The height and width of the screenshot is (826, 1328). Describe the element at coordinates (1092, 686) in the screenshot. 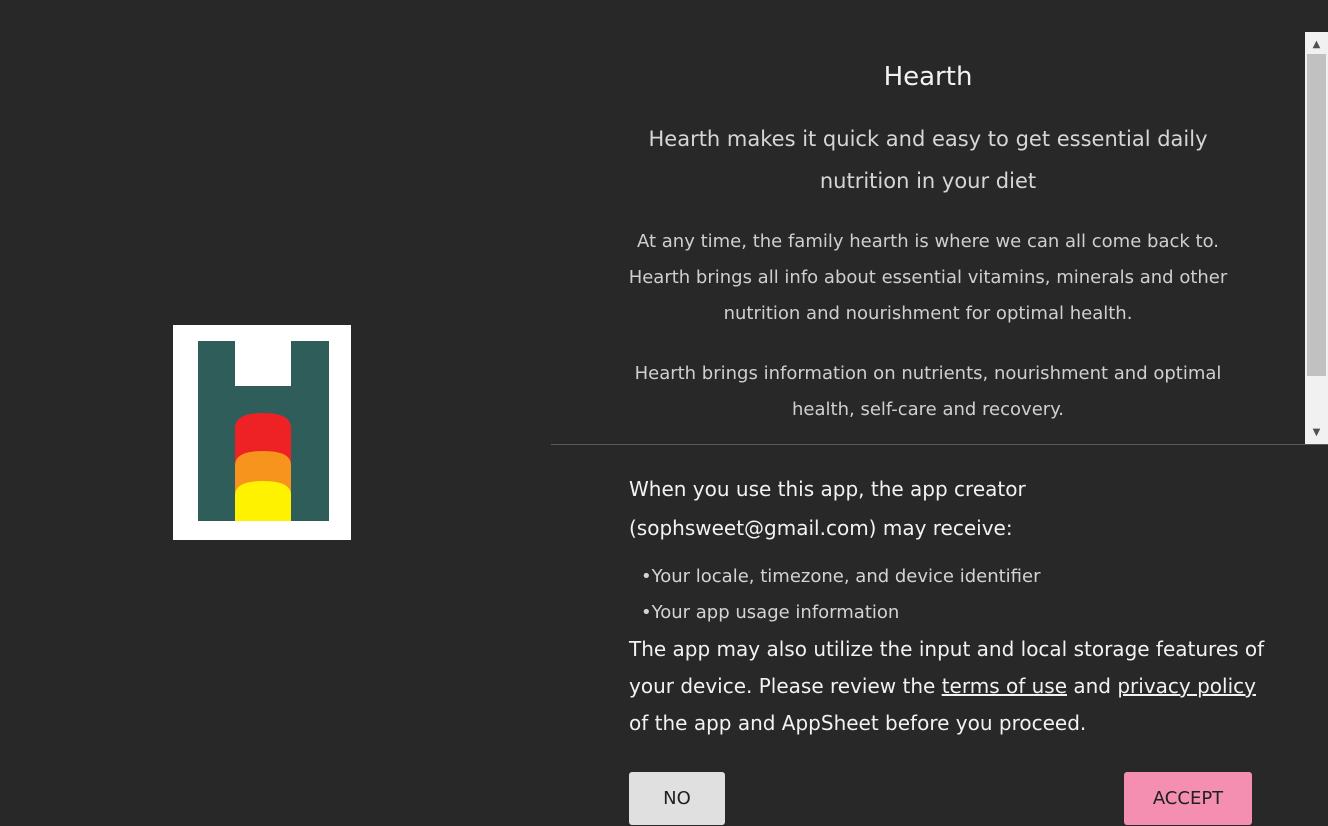

I see `consent-footer-text: and` at that location.